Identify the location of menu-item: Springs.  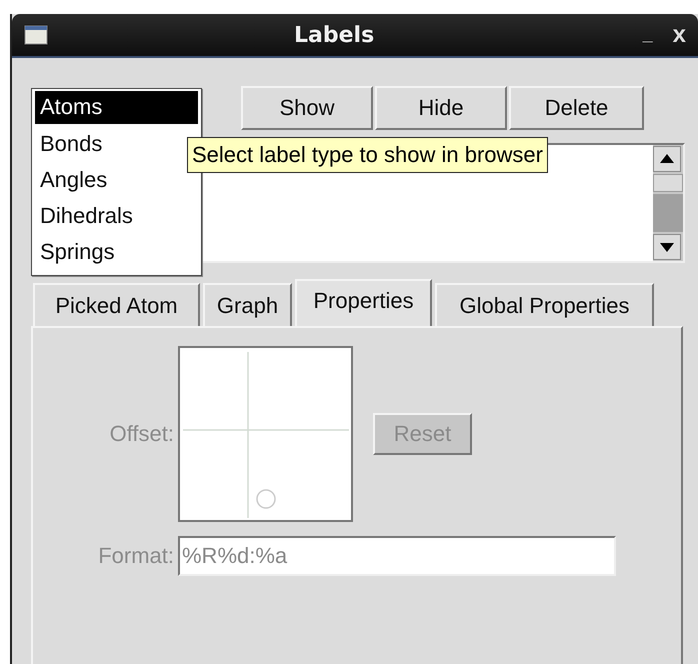
(116, 253).